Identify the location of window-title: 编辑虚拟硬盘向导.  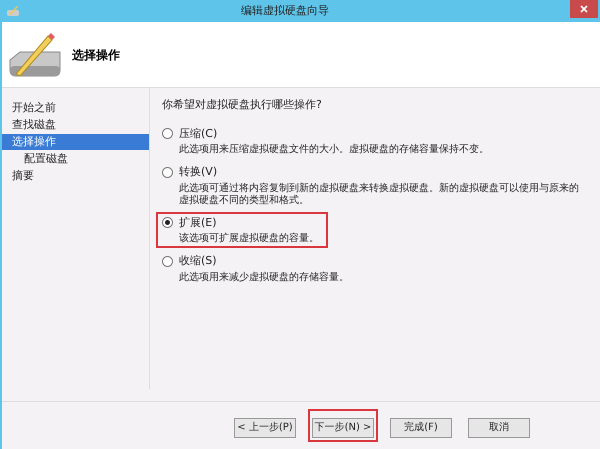
(285, 10).